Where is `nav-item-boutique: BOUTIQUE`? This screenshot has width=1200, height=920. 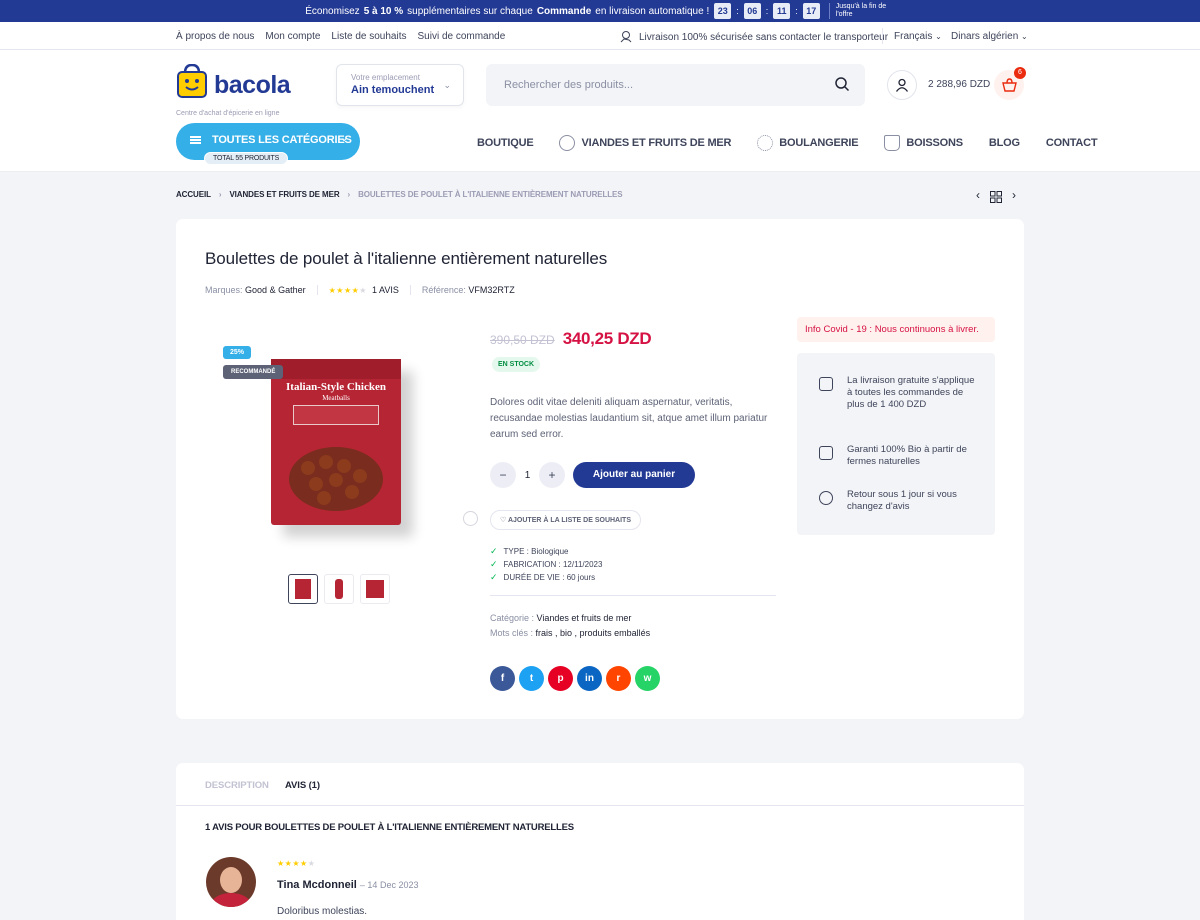
nav-item-boutique: BOUTIQUE is located at coordinates (505, 143).